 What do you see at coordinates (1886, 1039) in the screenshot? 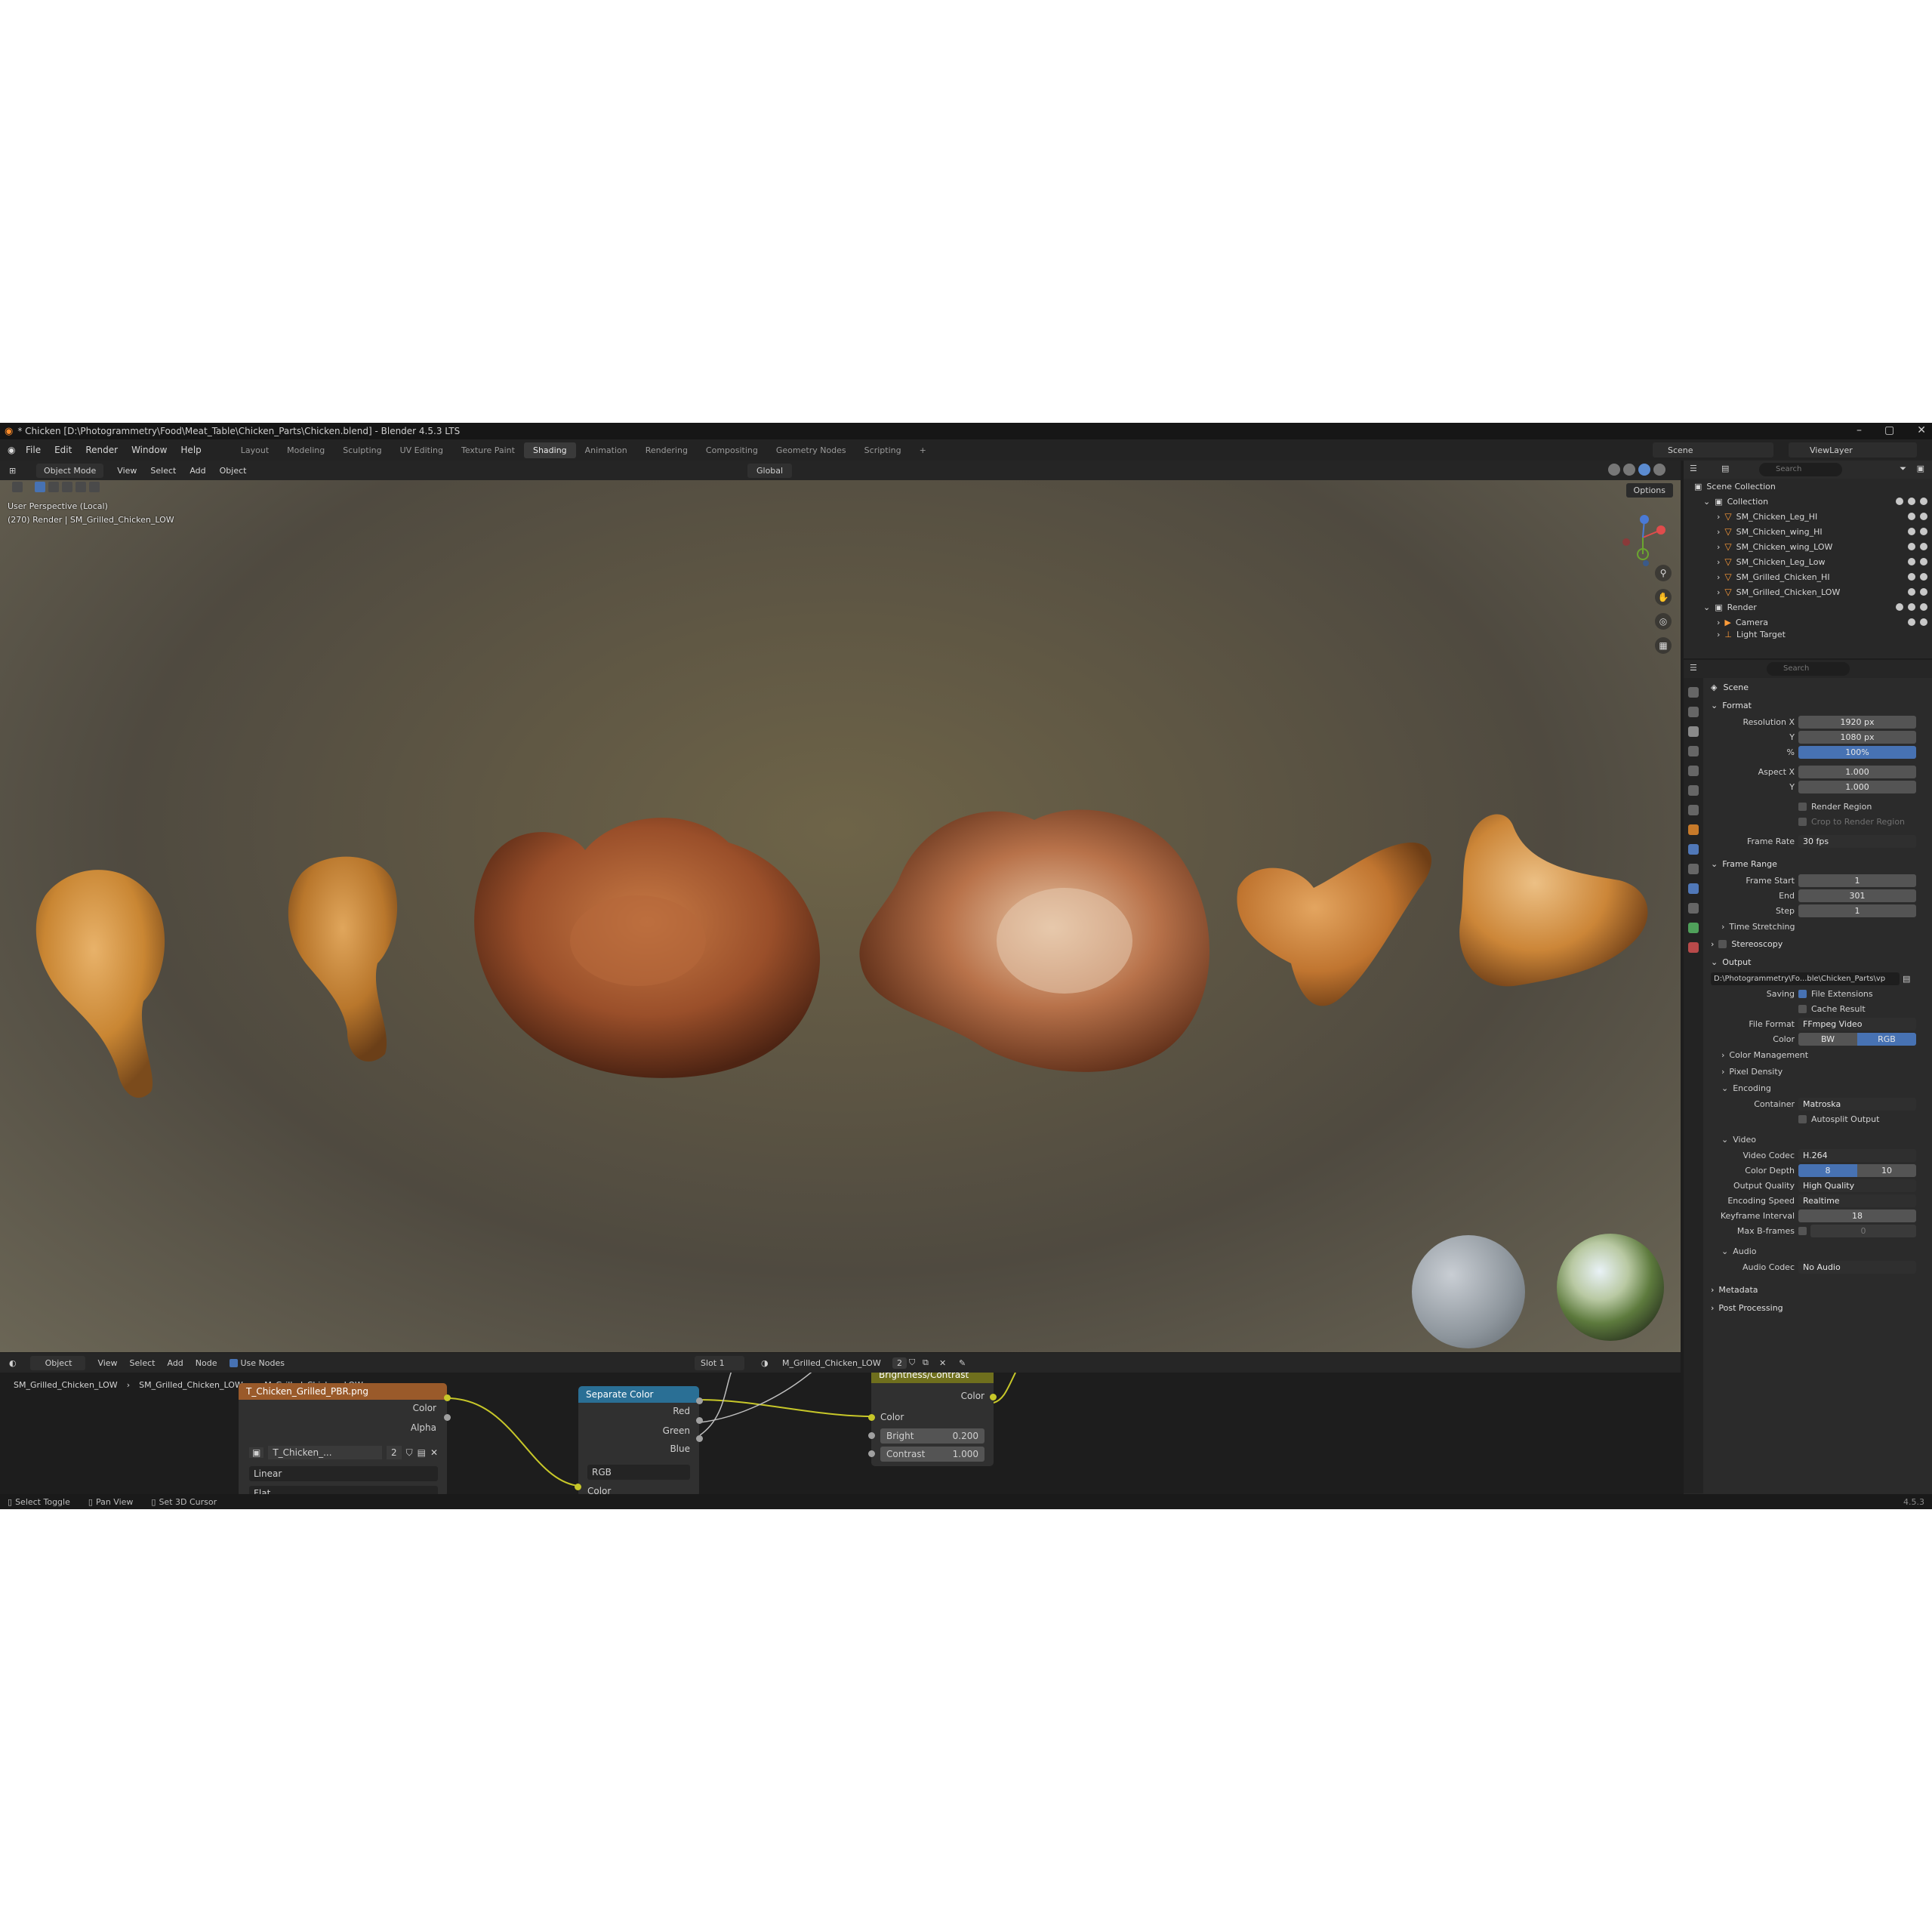
I see `color-rgb-option: RGB` at bounding box center [1886, 1039].